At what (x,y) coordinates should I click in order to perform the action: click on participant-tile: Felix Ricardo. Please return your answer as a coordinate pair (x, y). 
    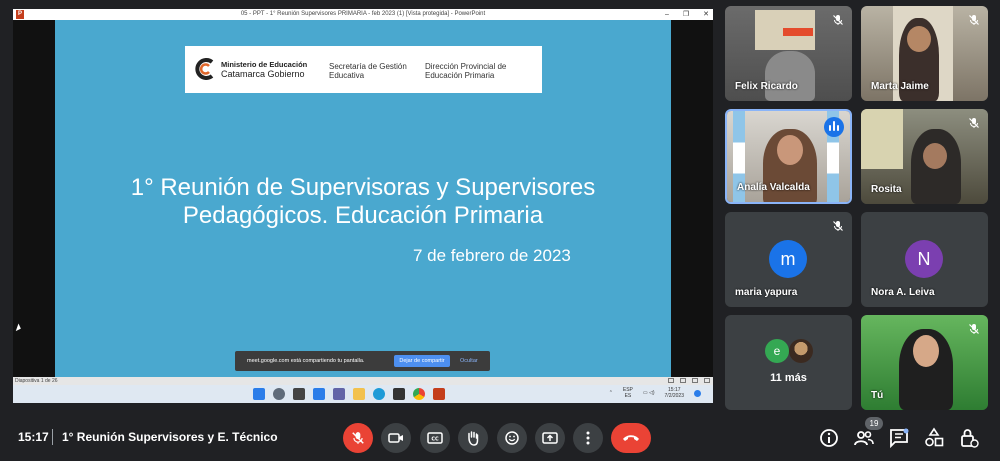
    Looking at the image, I should click on (788, 53).